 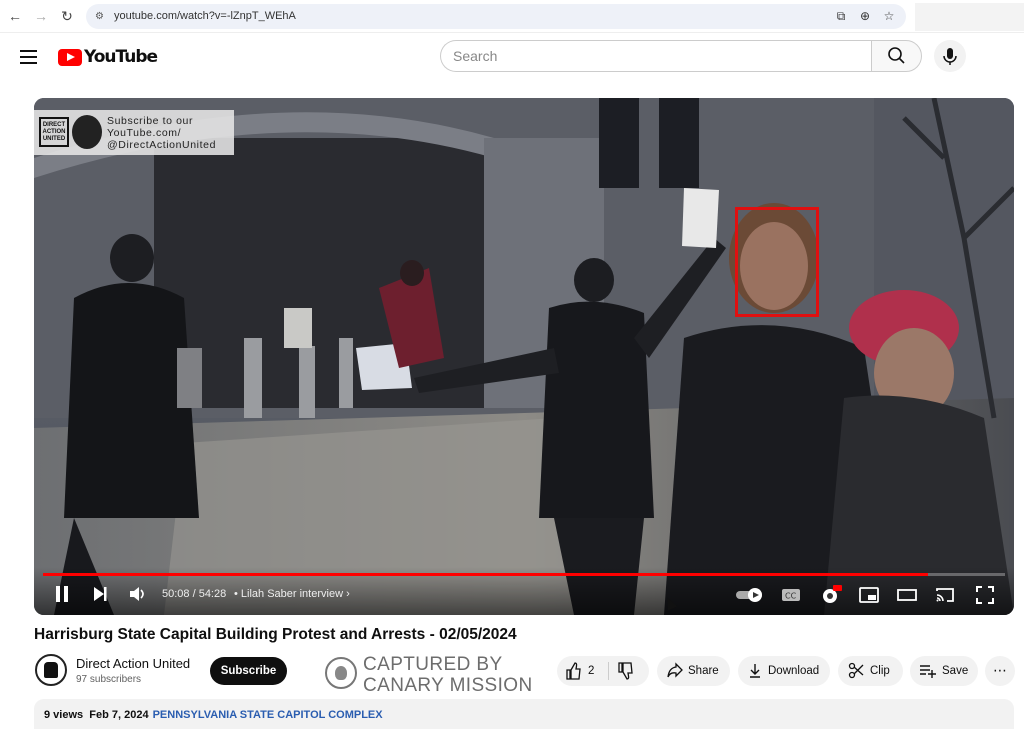 What do you see at coordinates (348, 594) in the screenshot?
I see `chevron-right-icon: ›` at bounding box center [348, 594].